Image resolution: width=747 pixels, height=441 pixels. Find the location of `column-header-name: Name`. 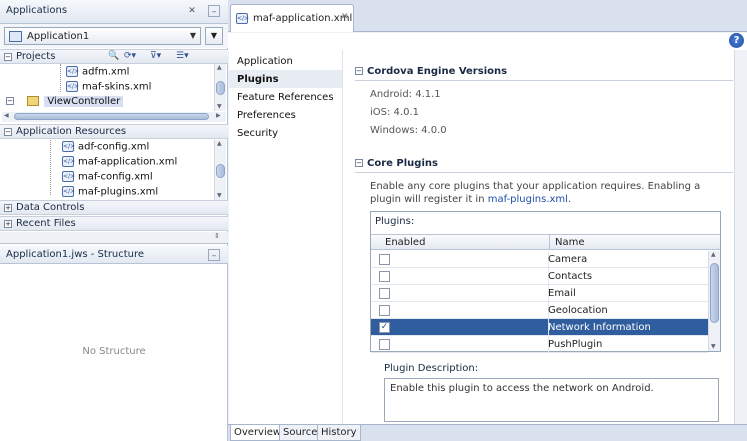

column-header-name: Name is located at coordinates (570, 242).